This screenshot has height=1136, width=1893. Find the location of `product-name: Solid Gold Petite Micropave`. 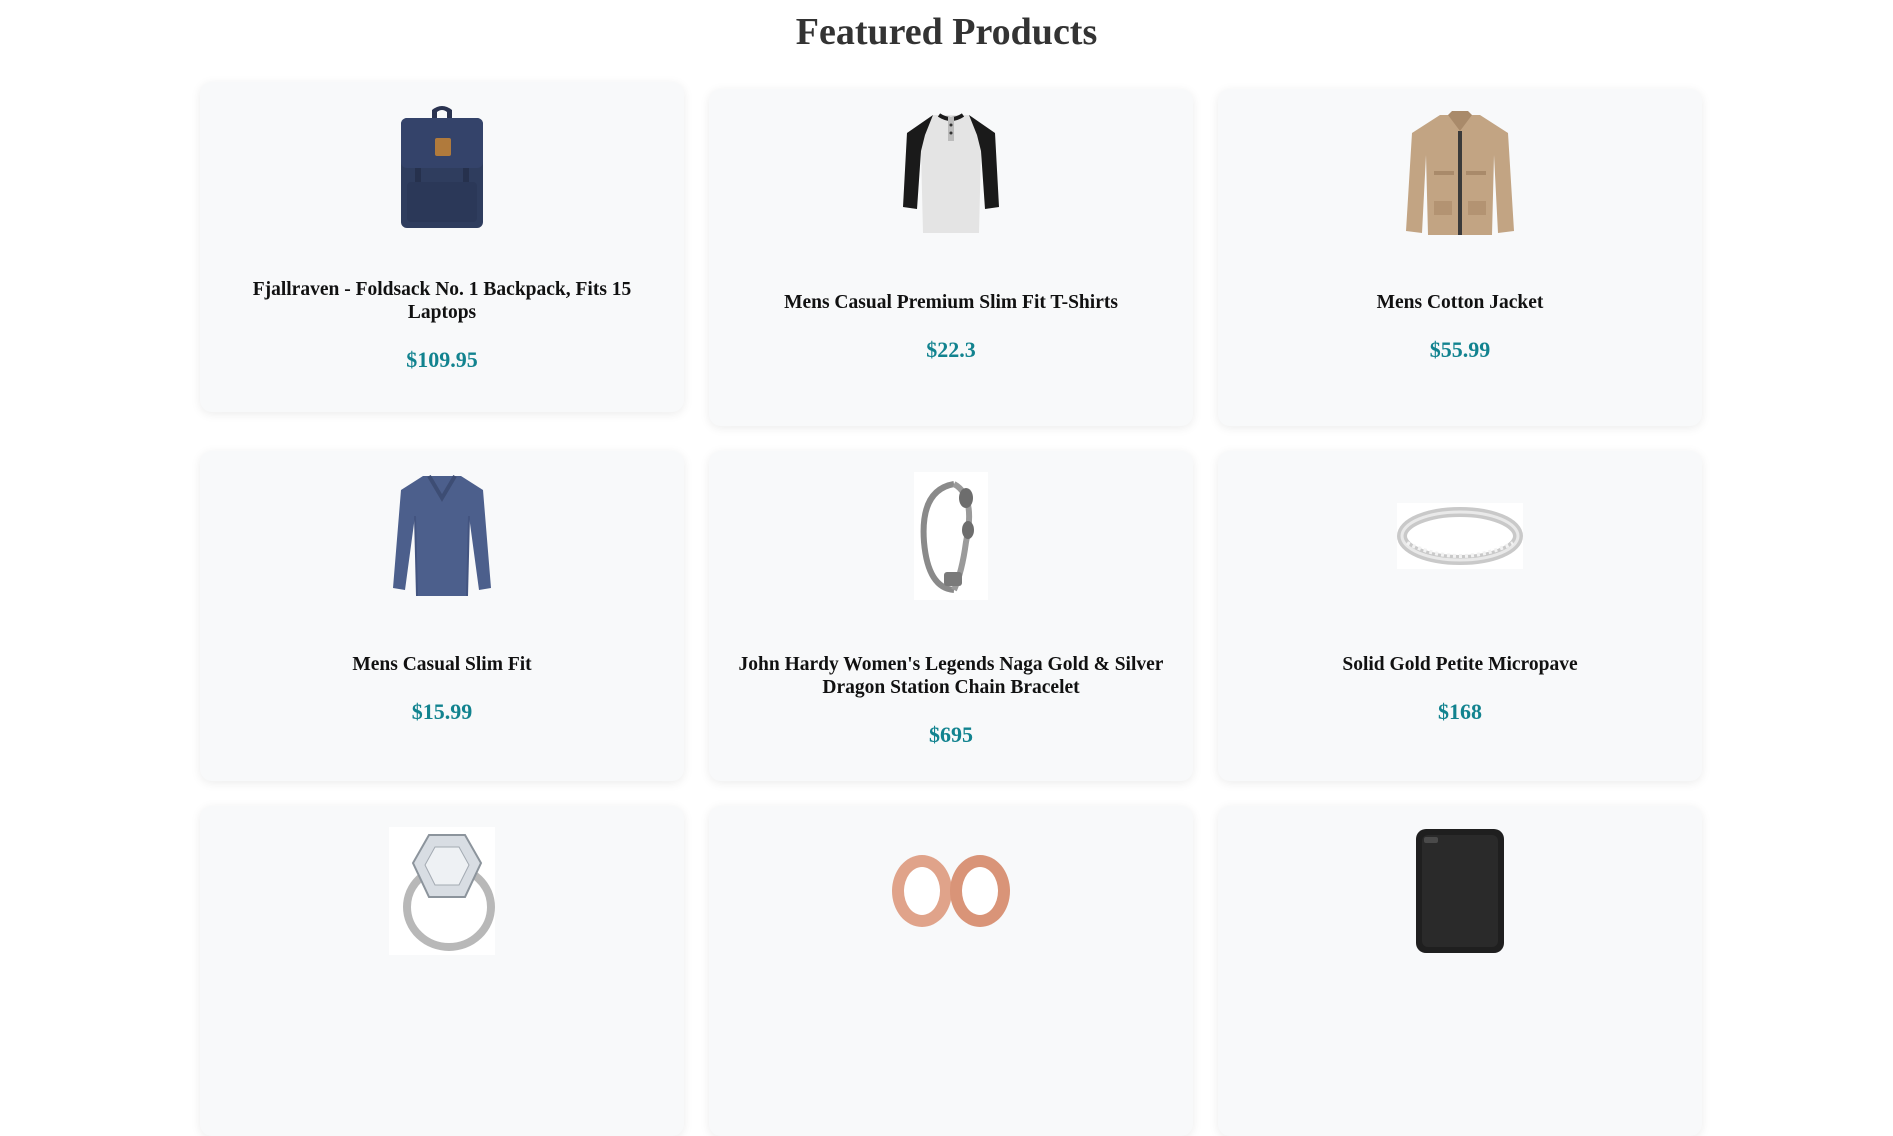

product-name: Solid Gold Petite Micropave is located at coordinates (1459, 664).